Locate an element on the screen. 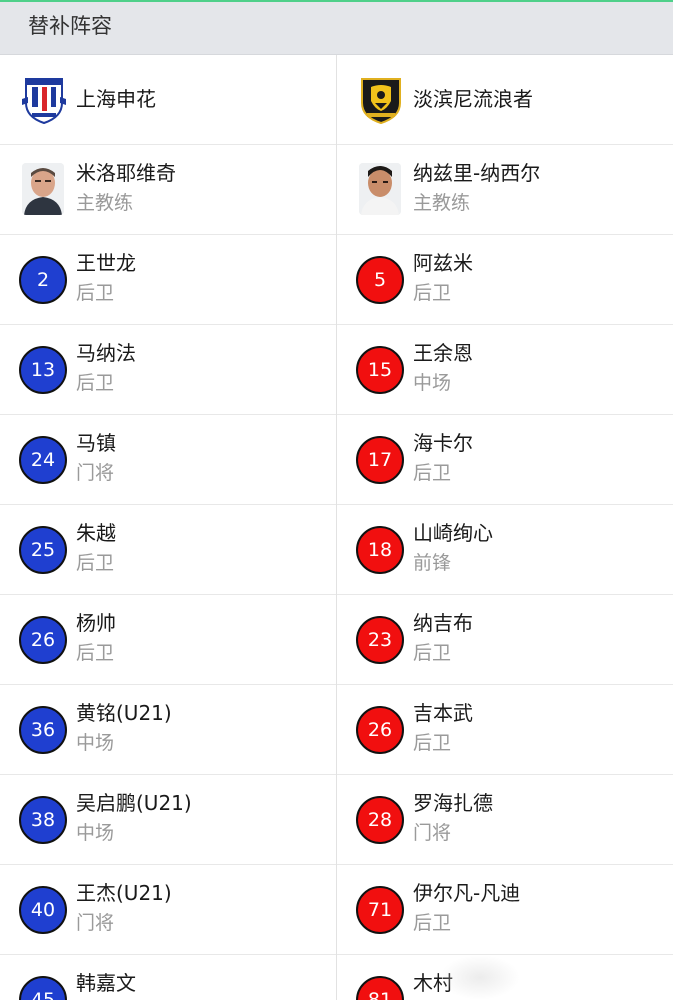 The height and width of the screenshot is (1000, 673). away-coach-avatar is located at coordinates (380, 189).